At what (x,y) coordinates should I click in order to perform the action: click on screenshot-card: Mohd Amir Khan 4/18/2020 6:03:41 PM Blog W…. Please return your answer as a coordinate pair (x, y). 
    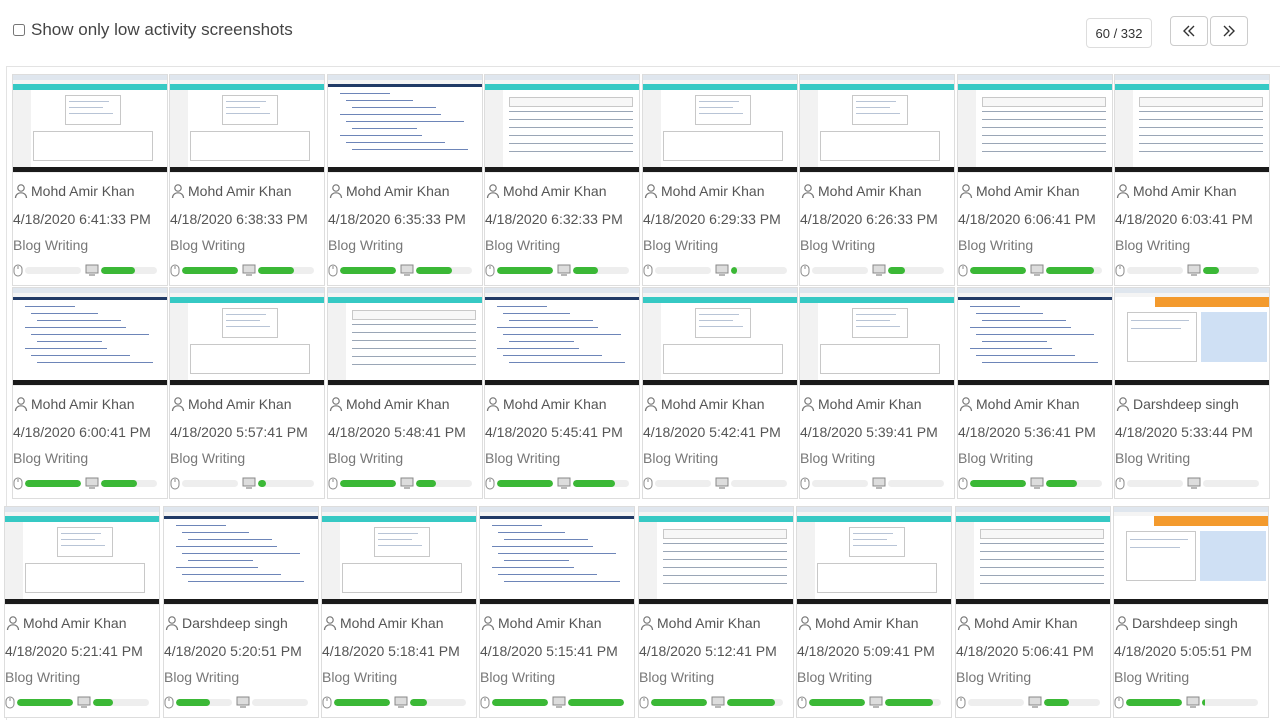
    Looking at the image, I should click on (1192, 180).